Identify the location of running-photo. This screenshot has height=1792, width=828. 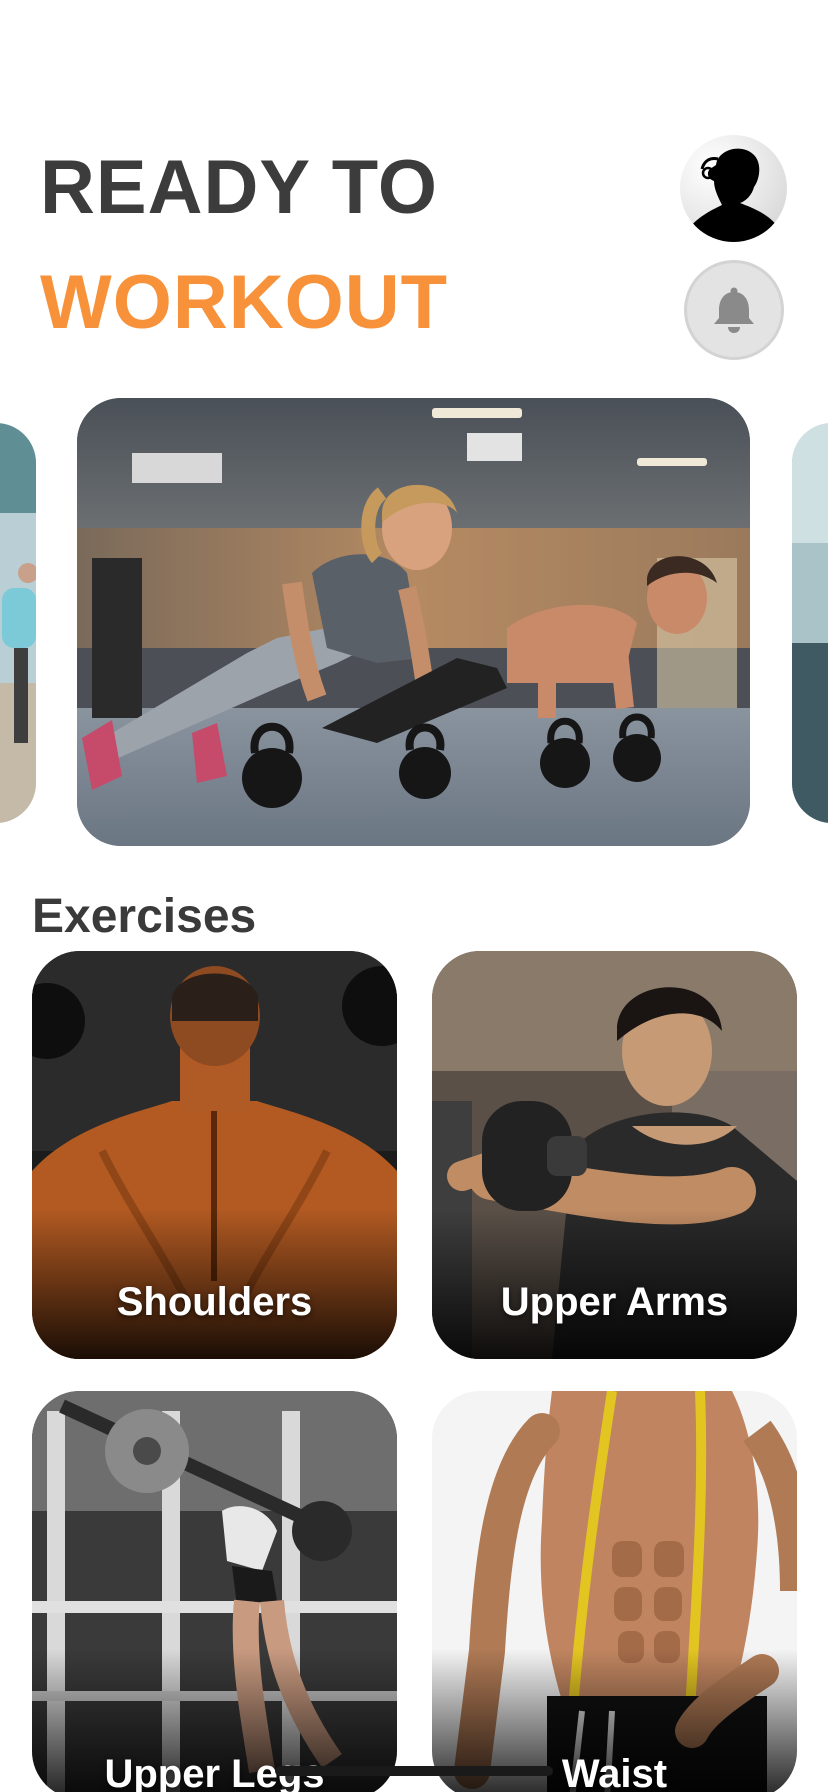
(18, 623).